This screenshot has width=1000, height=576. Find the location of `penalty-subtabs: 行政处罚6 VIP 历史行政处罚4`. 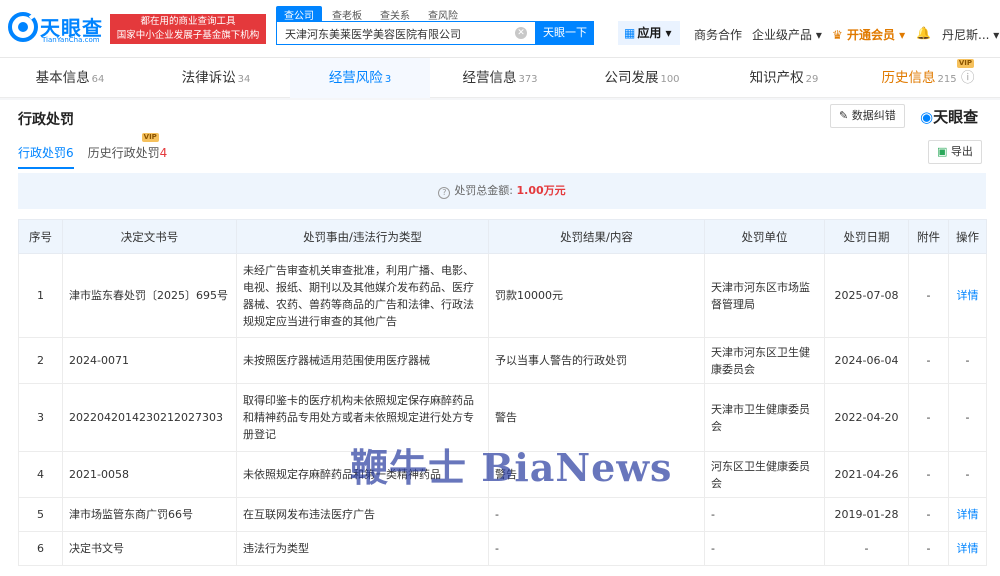

penalty-subtabs: 行政处罚6 VIP 历史行政处罚4 is located at coordinates (93, 151).